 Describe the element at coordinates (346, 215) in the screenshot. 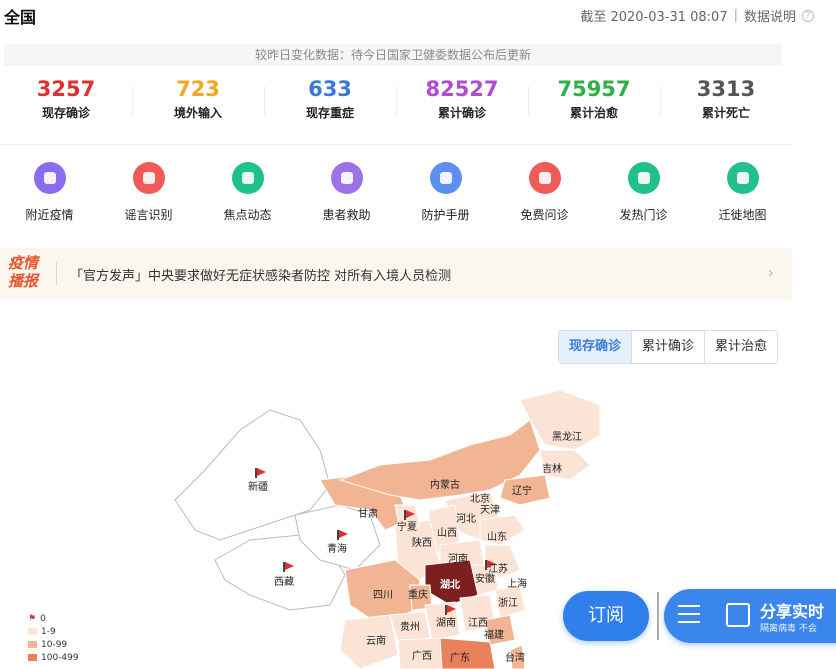

I see `shortcut-label: 患者救助` at that location.